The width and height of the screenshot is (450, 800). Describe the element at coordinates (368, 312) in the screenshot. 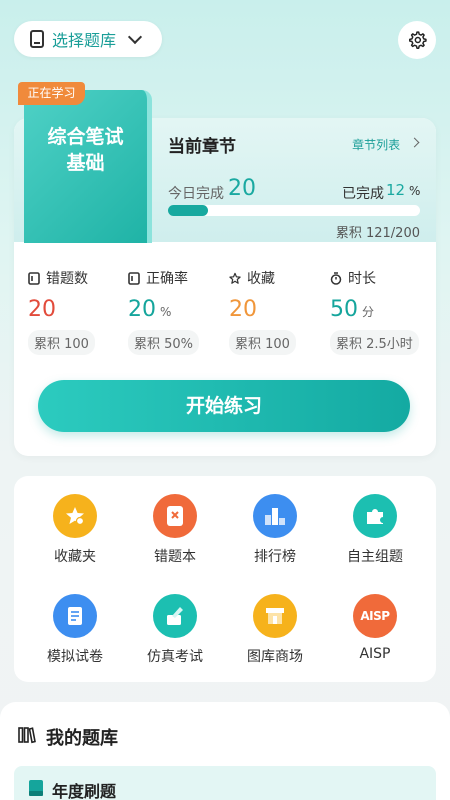

I see `stat-unit: 分` at that location.